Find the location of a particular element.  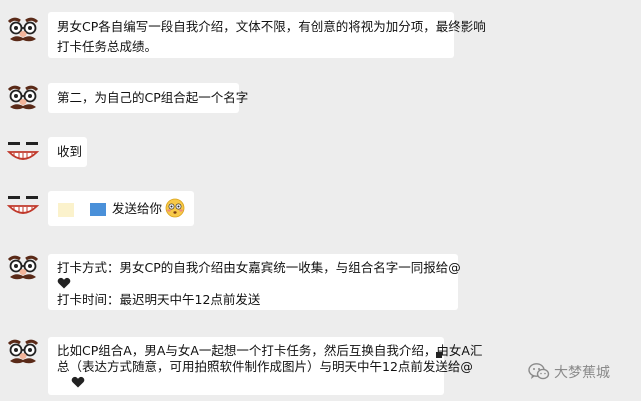

message-bubble: 第二，为自己的CP组合起一个名字 is located at coordinates (148, 98).